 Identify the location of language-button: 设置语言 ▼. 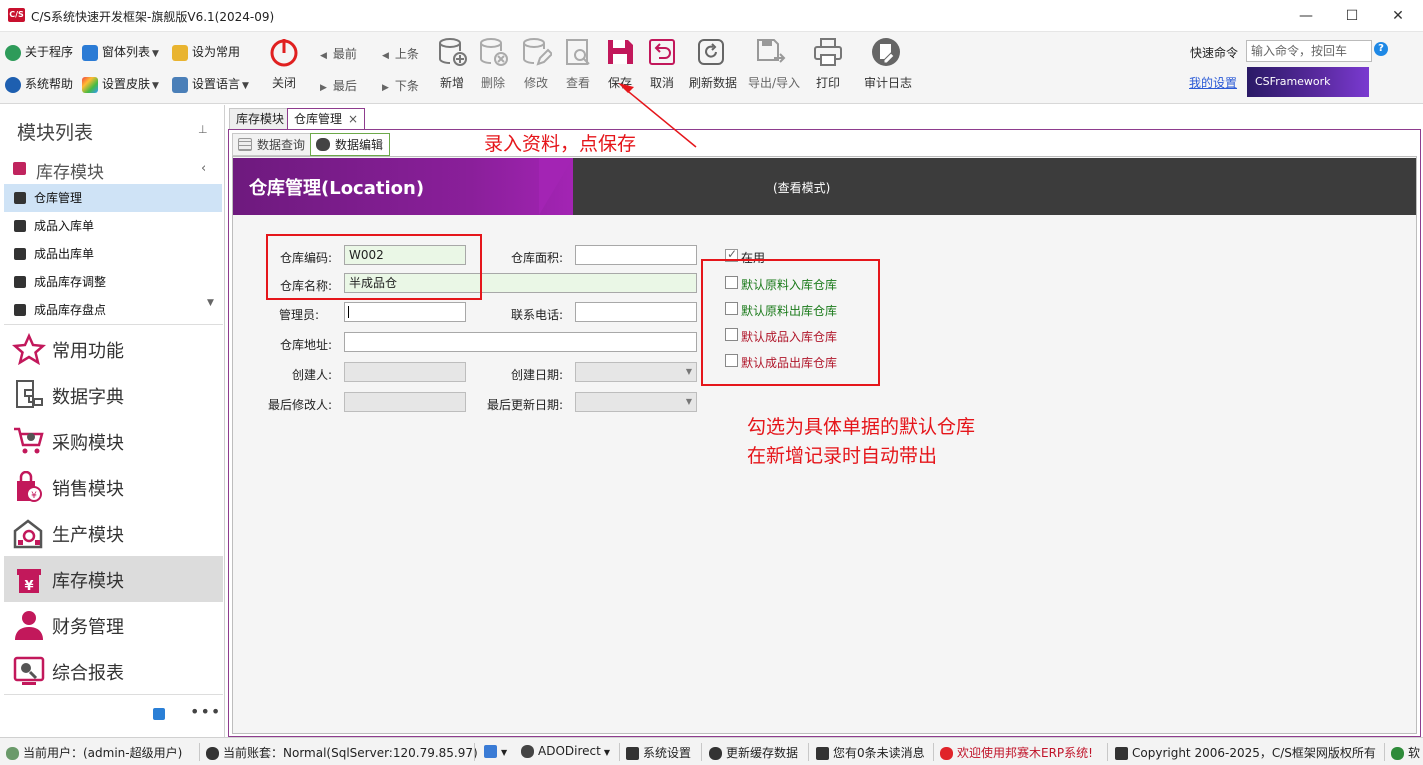
(210, 84).